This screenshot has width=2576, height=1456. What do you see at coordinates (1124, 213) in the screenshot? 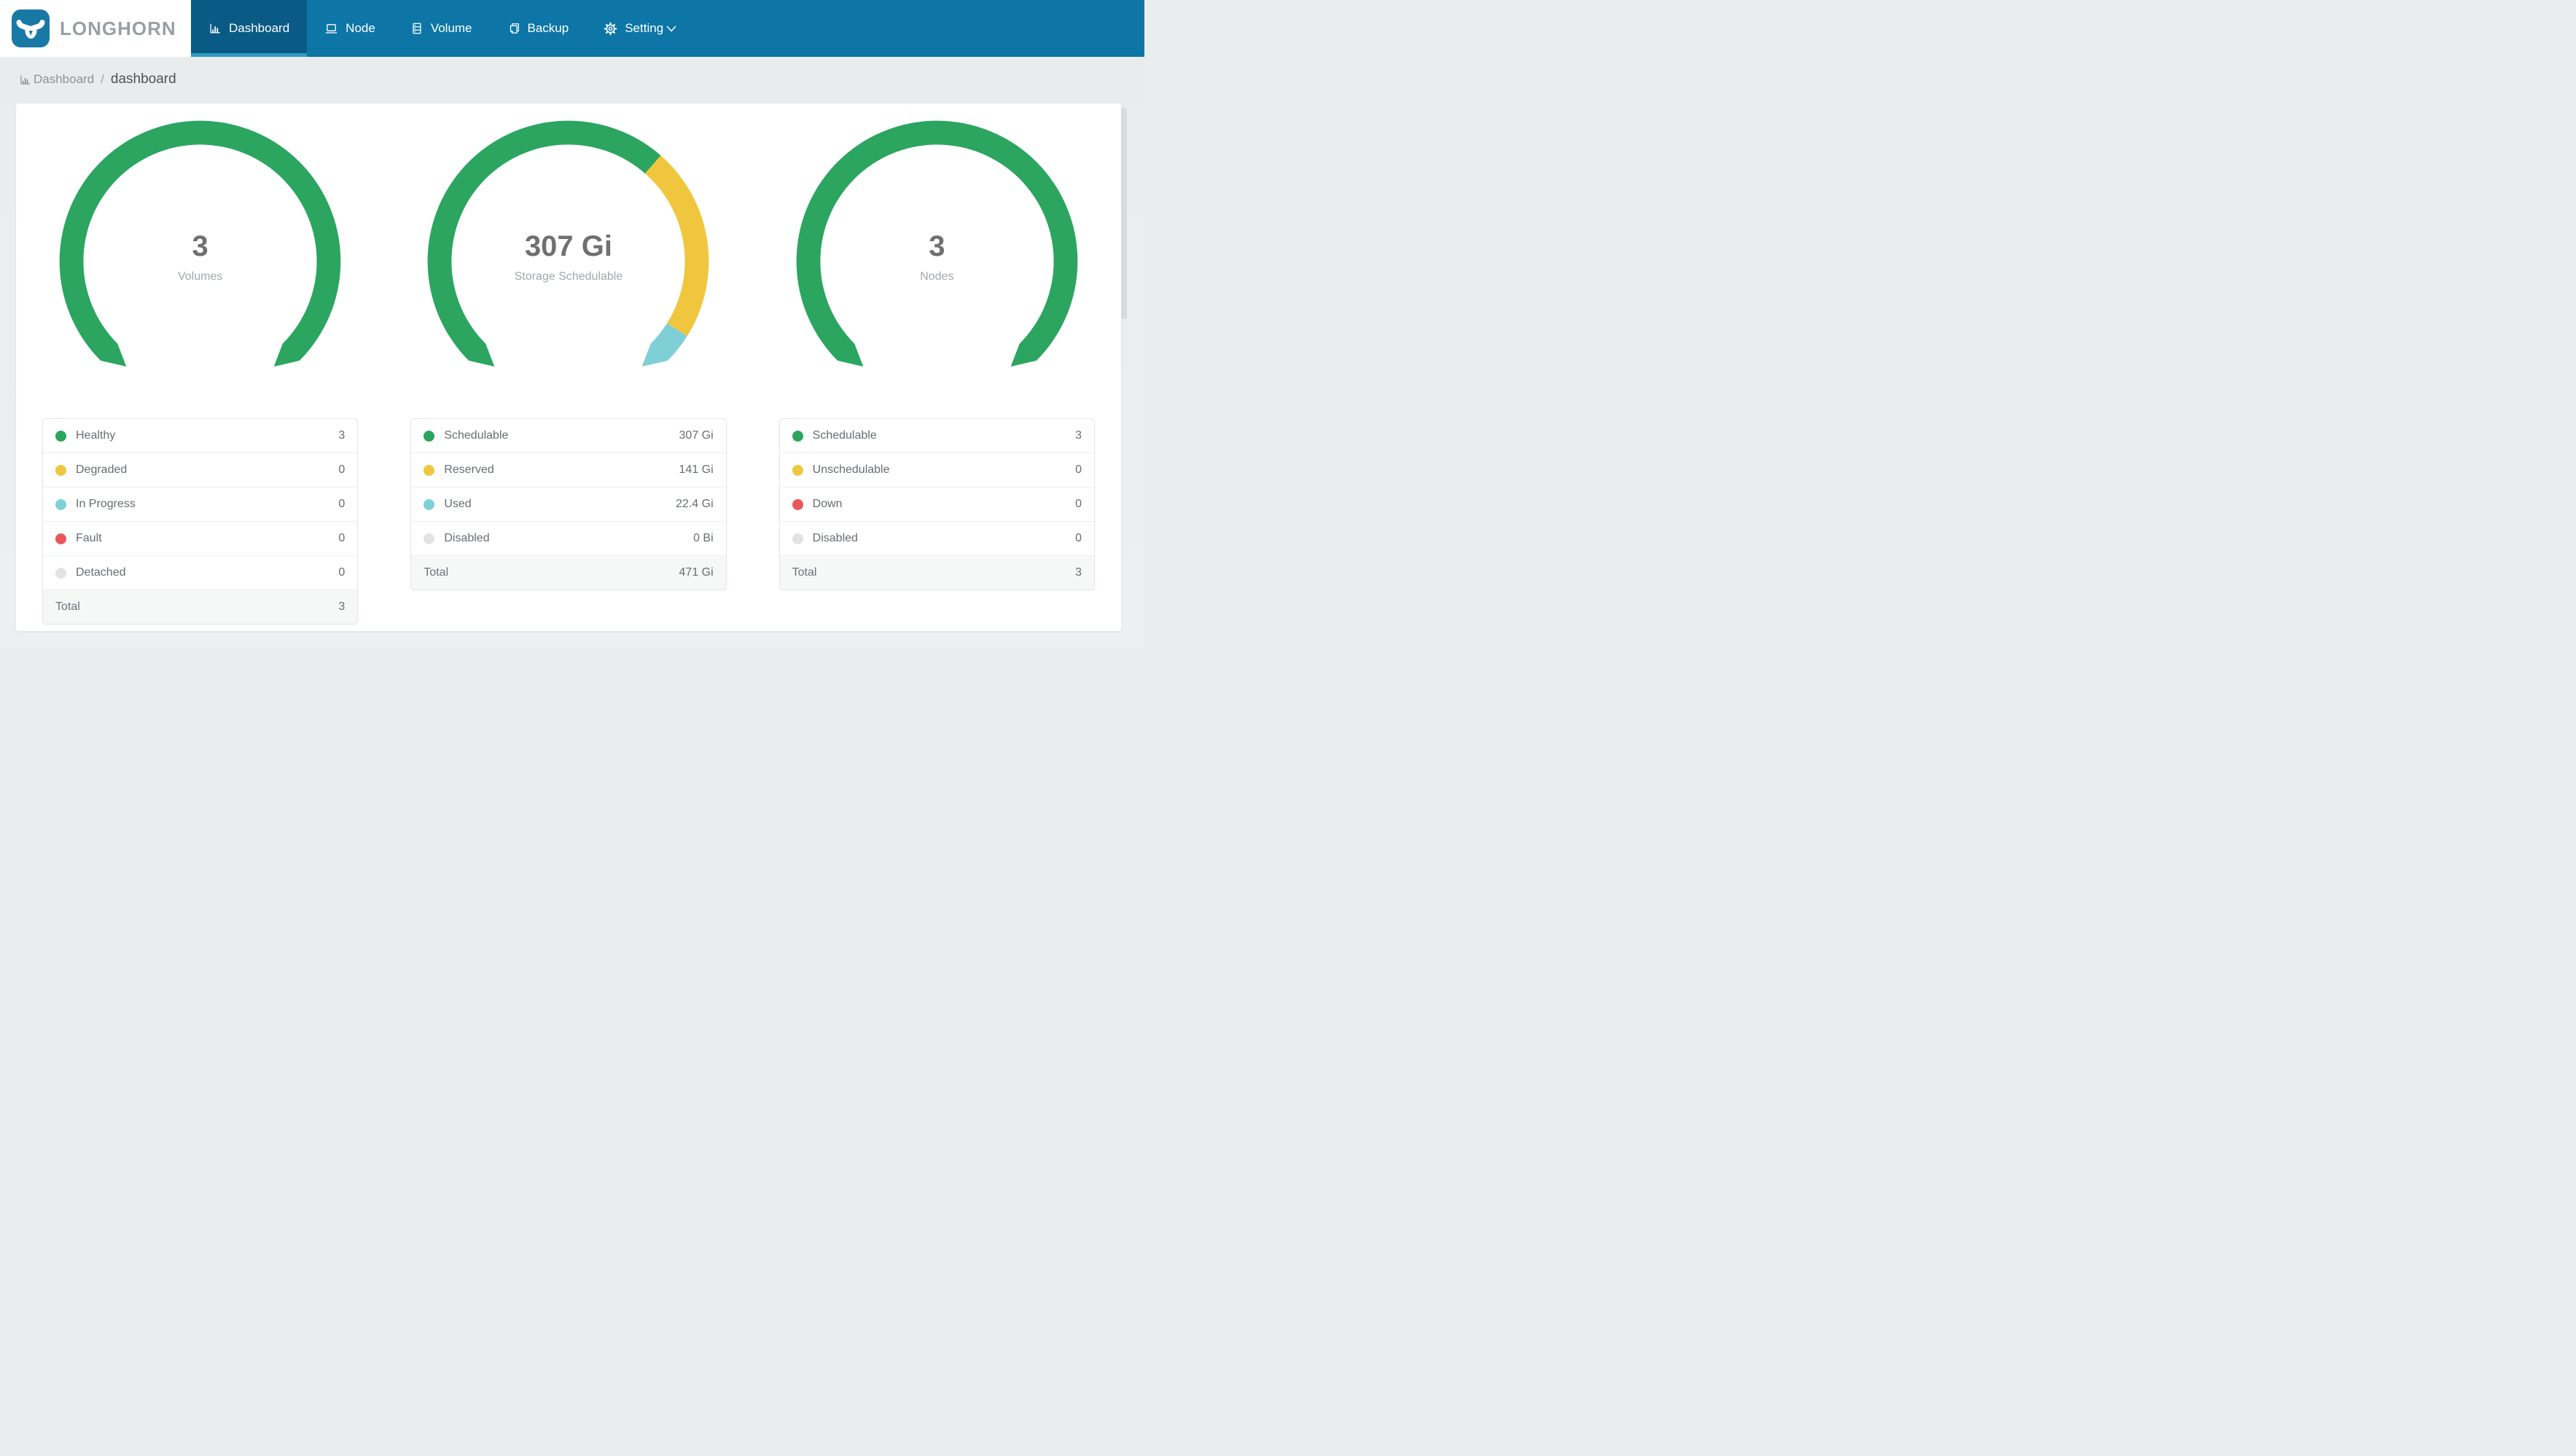
I see `page-scrollbar-thumb` at bounding box center [1124, 213].